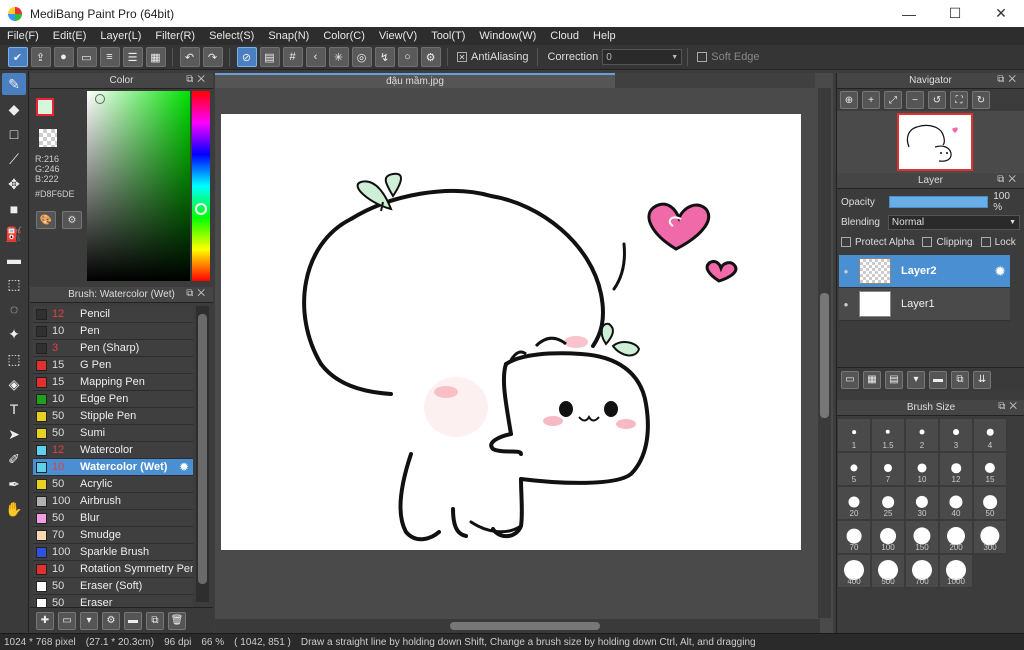 The image size is (1024, 650). I want to click on export-icon: ⇪, so click(40, 57).